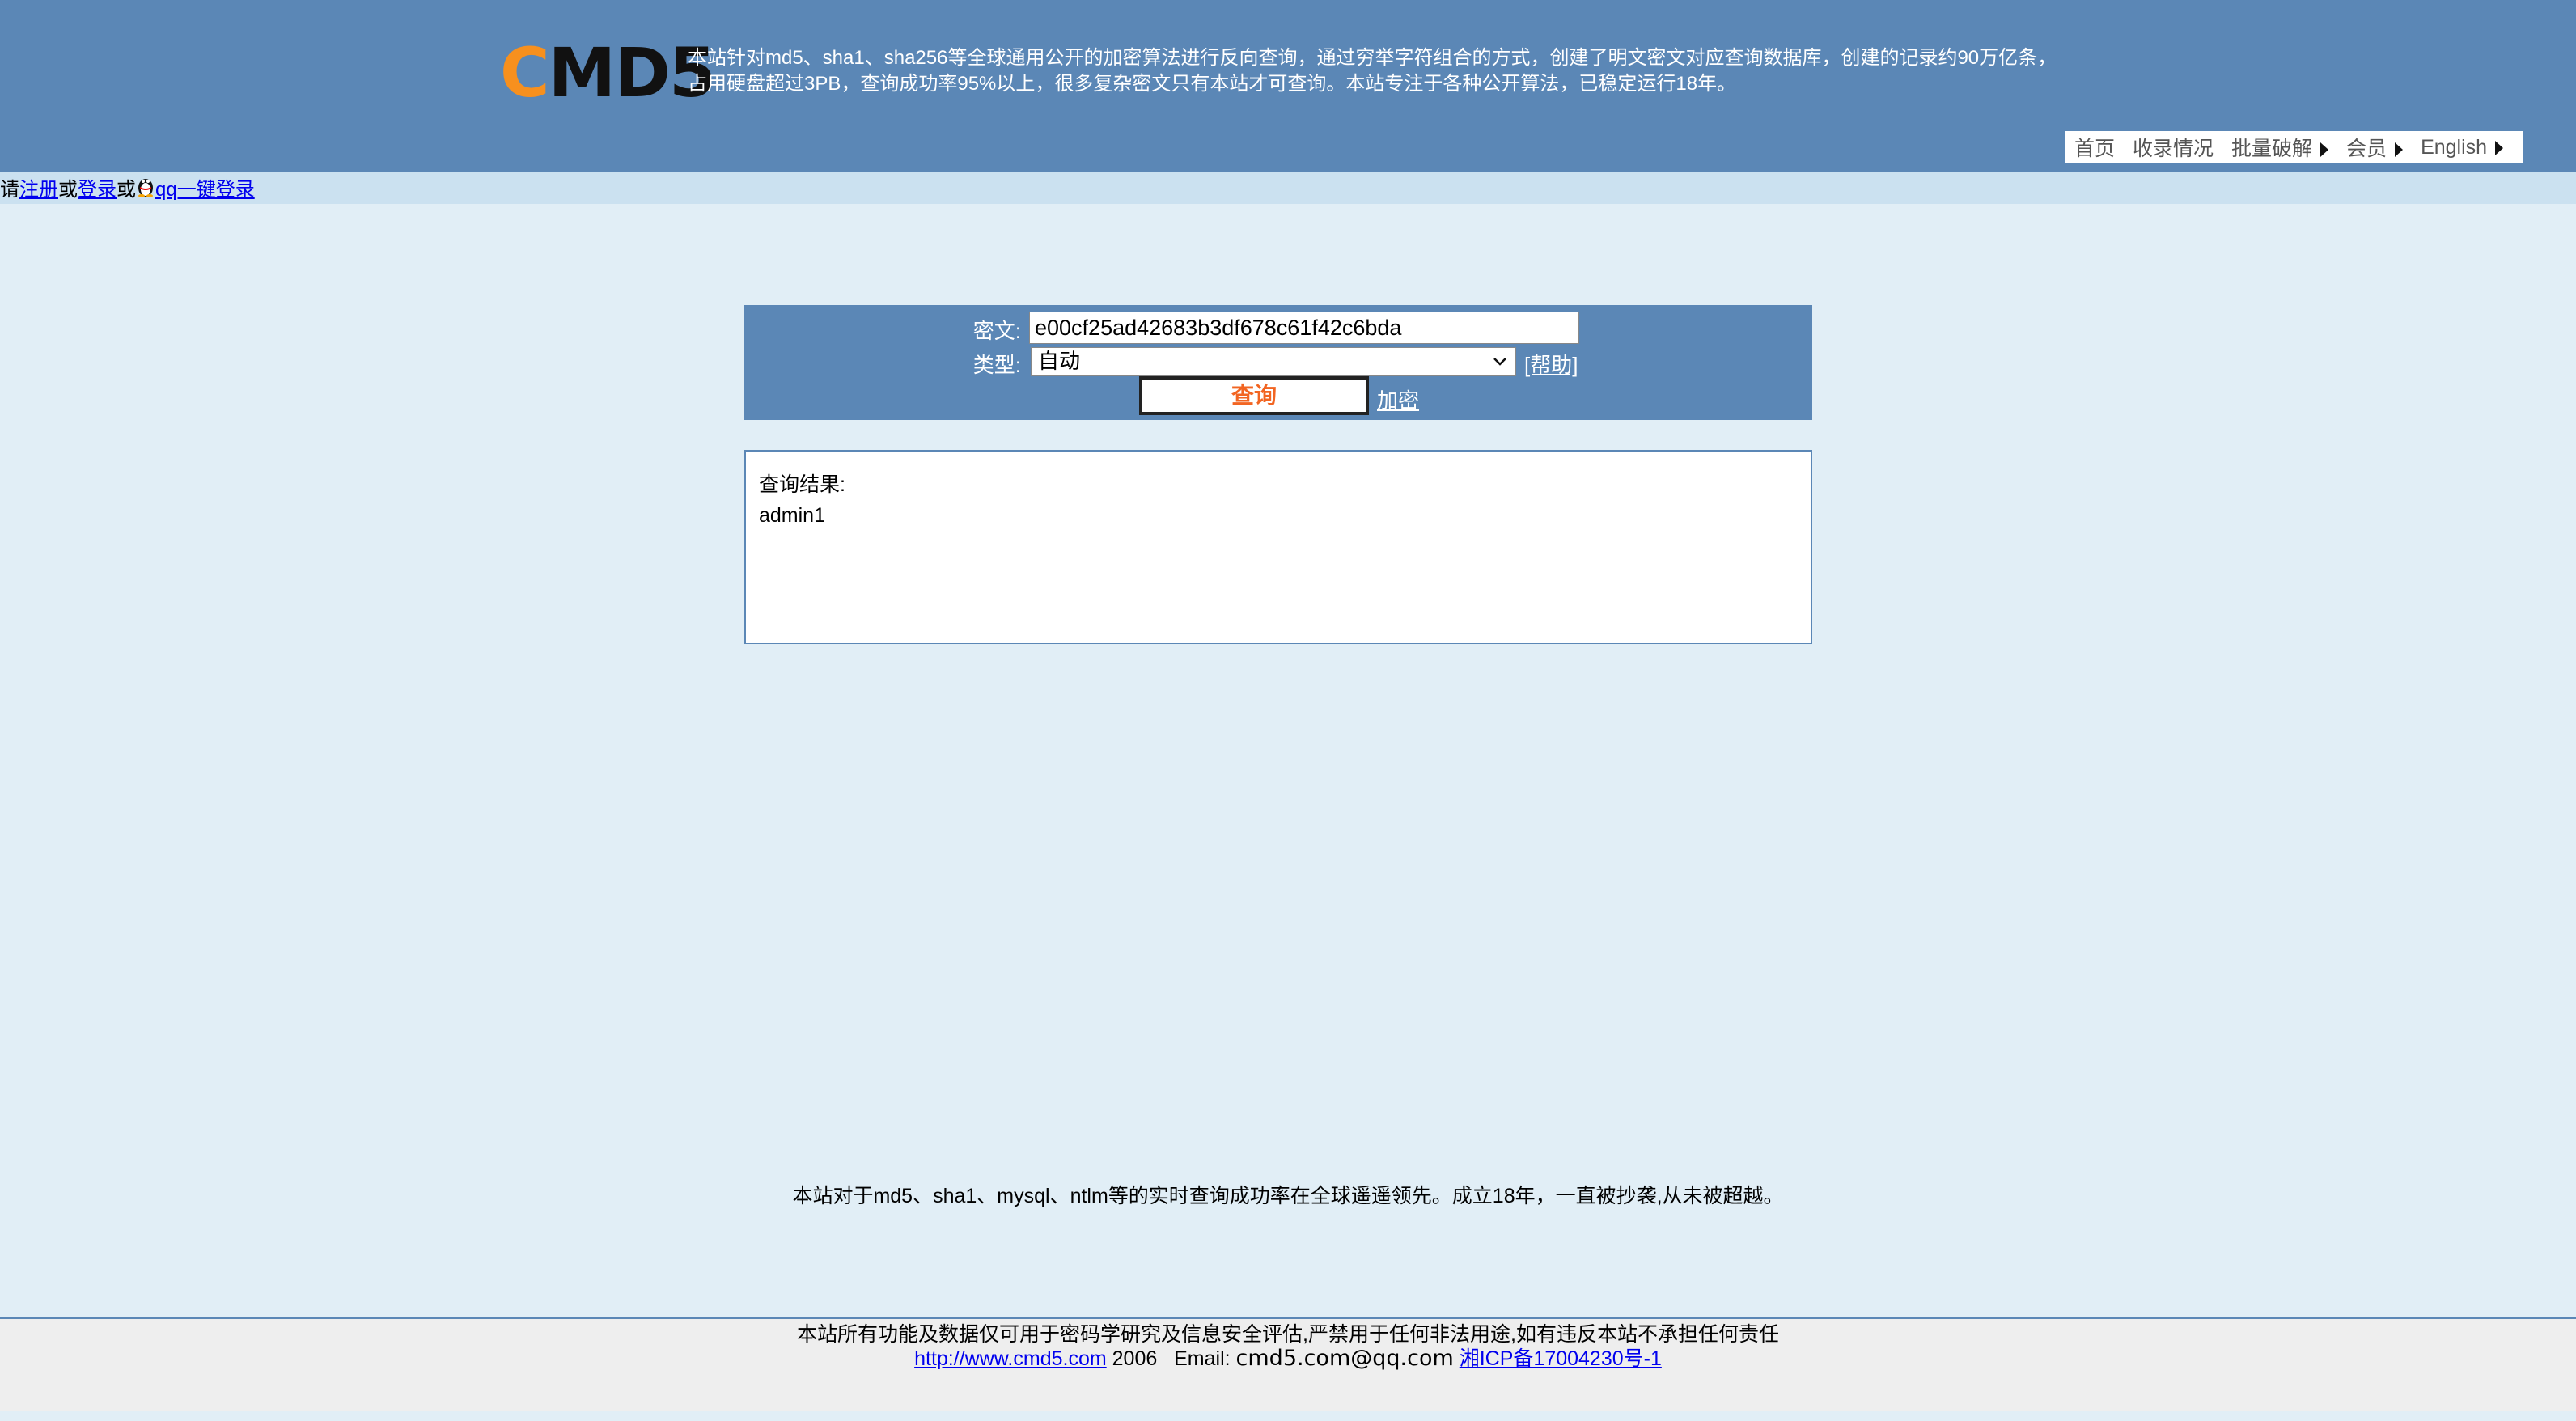  Describe the element at coordinates (996, 365) in the screenshot. I see `type-label: 类型:` at that location.